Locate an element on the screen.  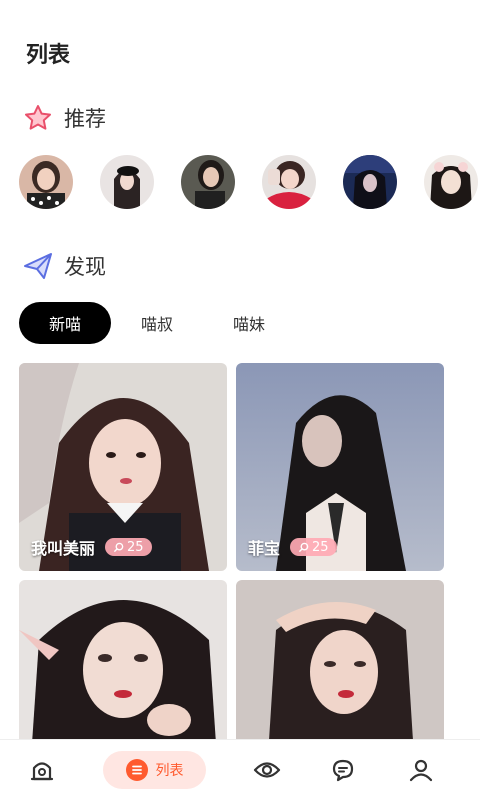
tab-list-label: 列表 is located at coordinates (169, 771).